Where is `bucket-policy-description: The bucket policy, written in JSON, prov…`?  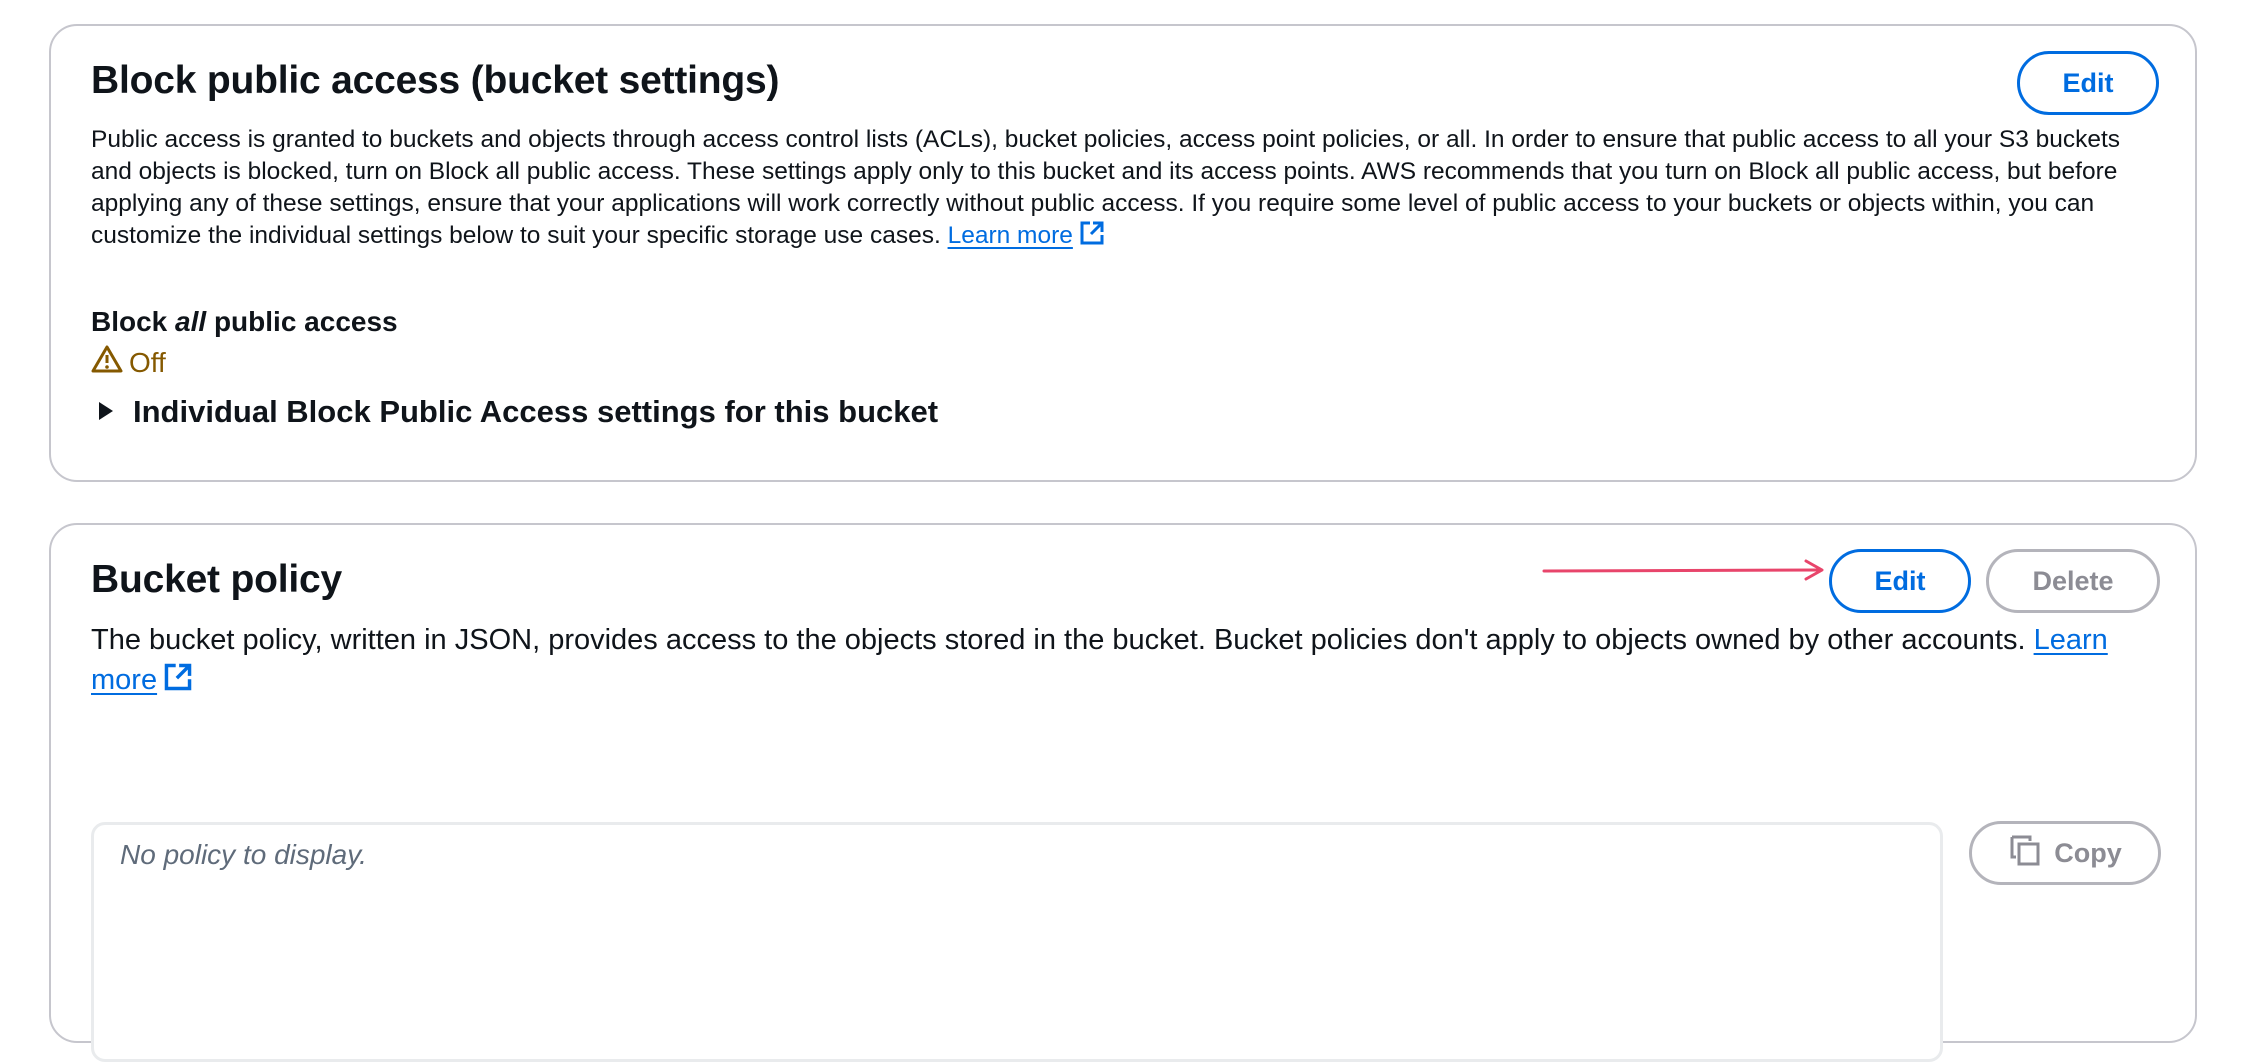
bucket-policy-description: The bucket policy, written in JSON, prov… is located at coordinates (1111, 661).